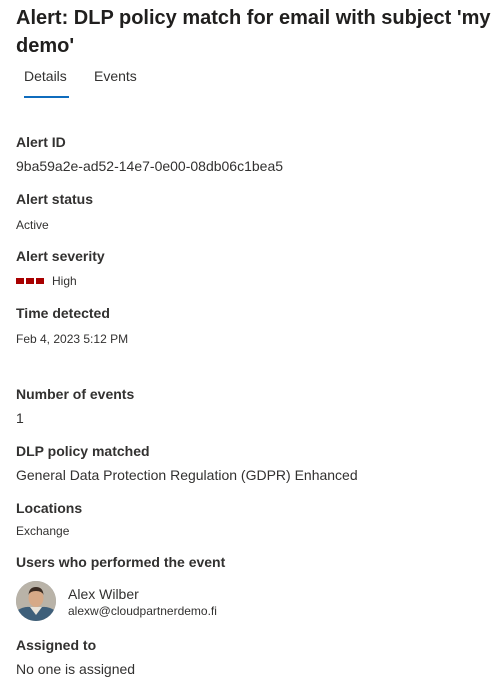 The image size is (501, 693). I want to click on tab-events: Events, so click(115, 81).